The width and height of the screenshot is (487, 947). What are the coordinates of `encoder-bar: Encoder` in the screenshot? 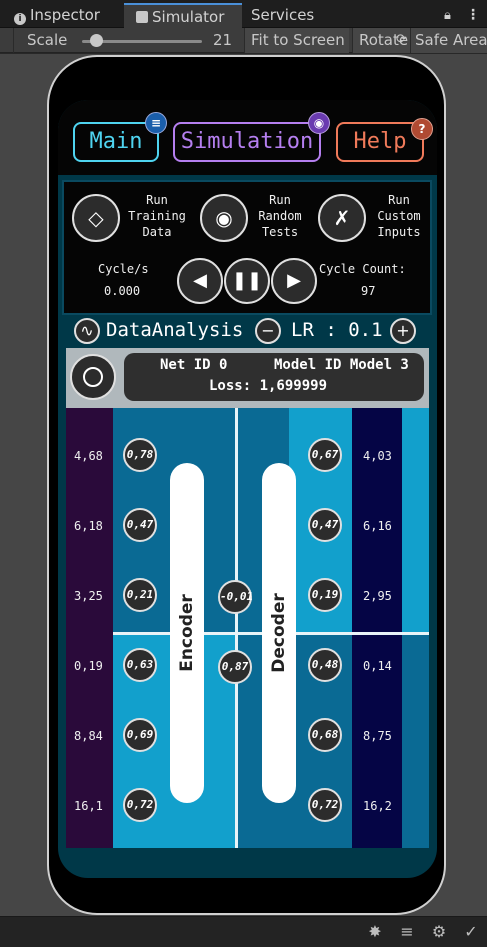 It's located at (187, 633).